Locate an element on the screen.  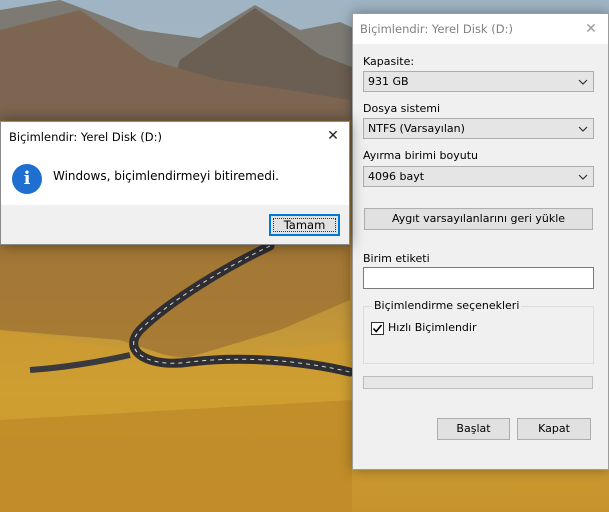
capacity-select: 931 GB is located at coordinates (478, 81).